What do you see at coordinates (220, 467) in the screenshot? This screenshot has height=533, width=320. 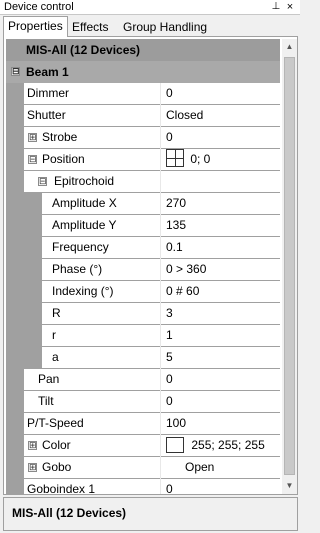 I see `prop-value: Open` at bounding box center [220, 467].